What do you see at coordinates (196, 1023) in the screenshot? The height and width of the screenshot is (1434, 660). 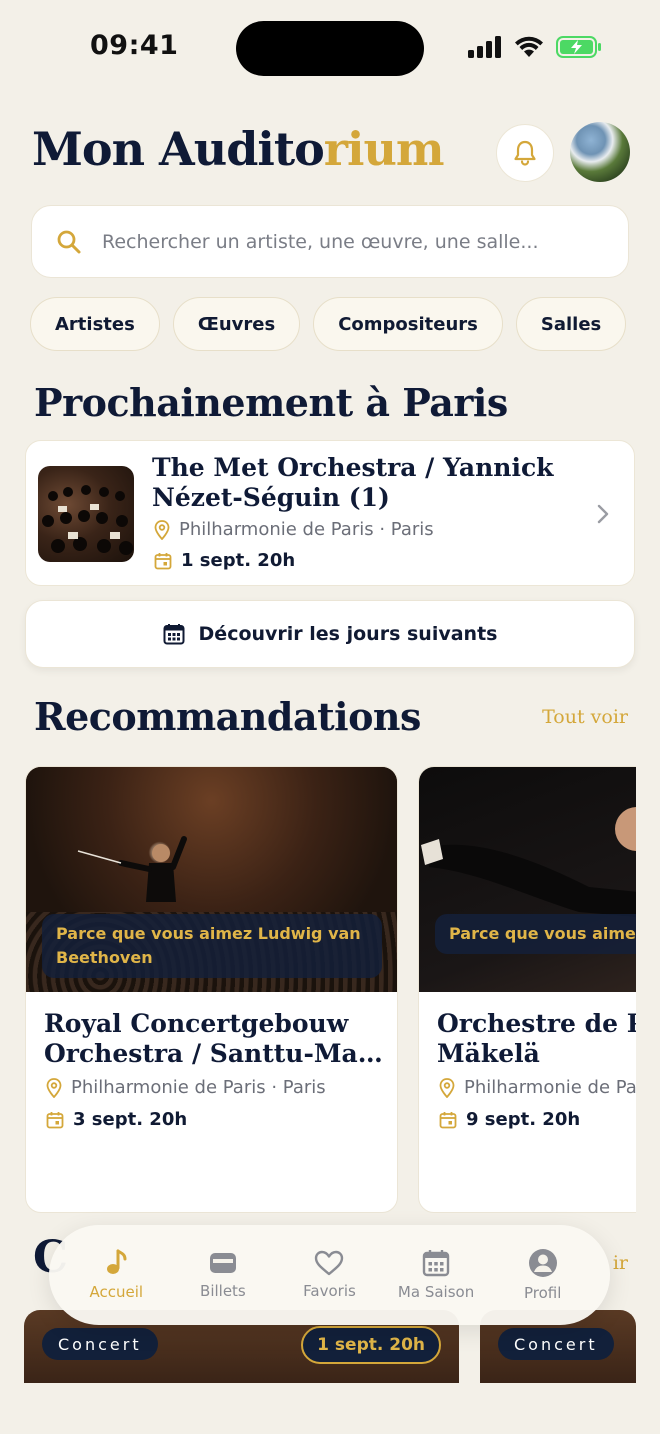 I see `recommendation-title-line1: Royal Concertgebouw` at bounding box center [196, 1023].